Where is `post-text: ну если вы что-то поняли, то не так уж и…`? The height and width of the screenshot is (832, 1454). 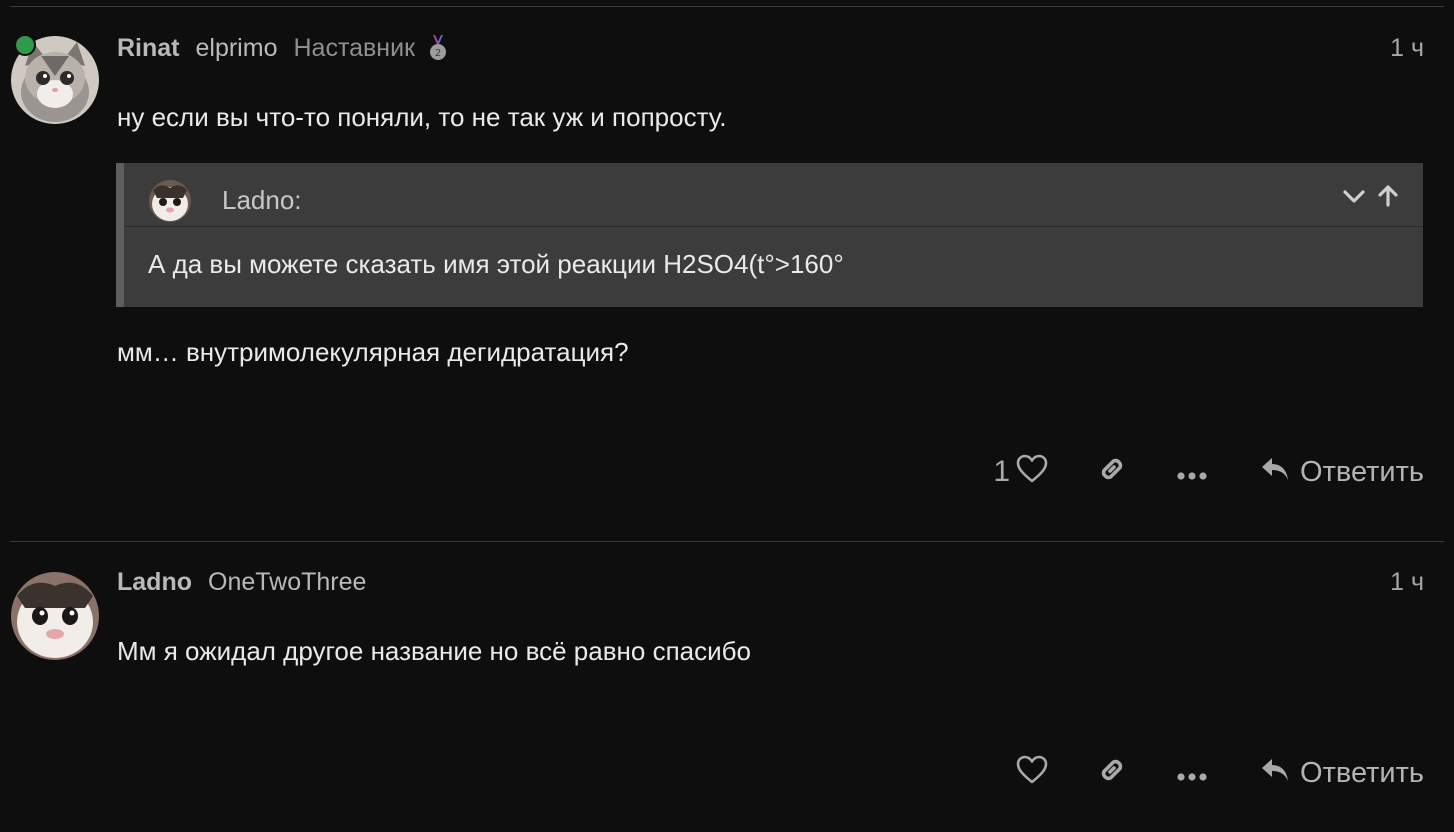 post-text: ну если вы что-то поняли, то не так уж и… is located at coordinates (422, 117).